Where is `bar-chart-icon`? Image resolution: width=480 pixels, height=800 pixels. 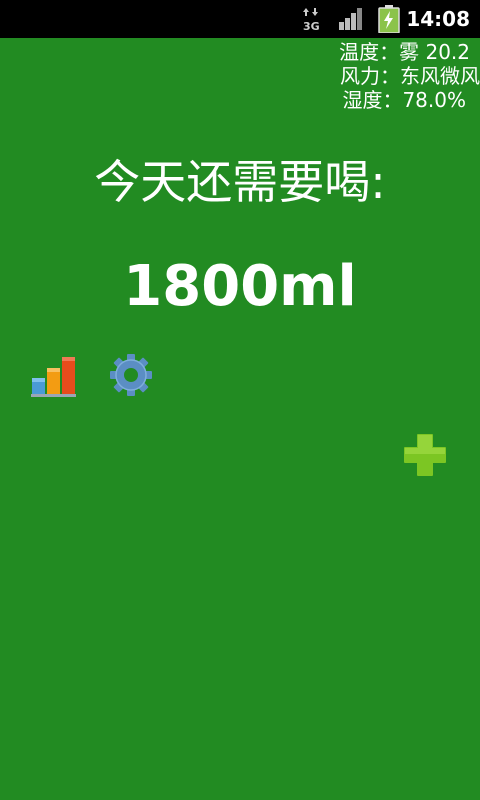 bar-chart-icon is located at coordinates (54, 377).